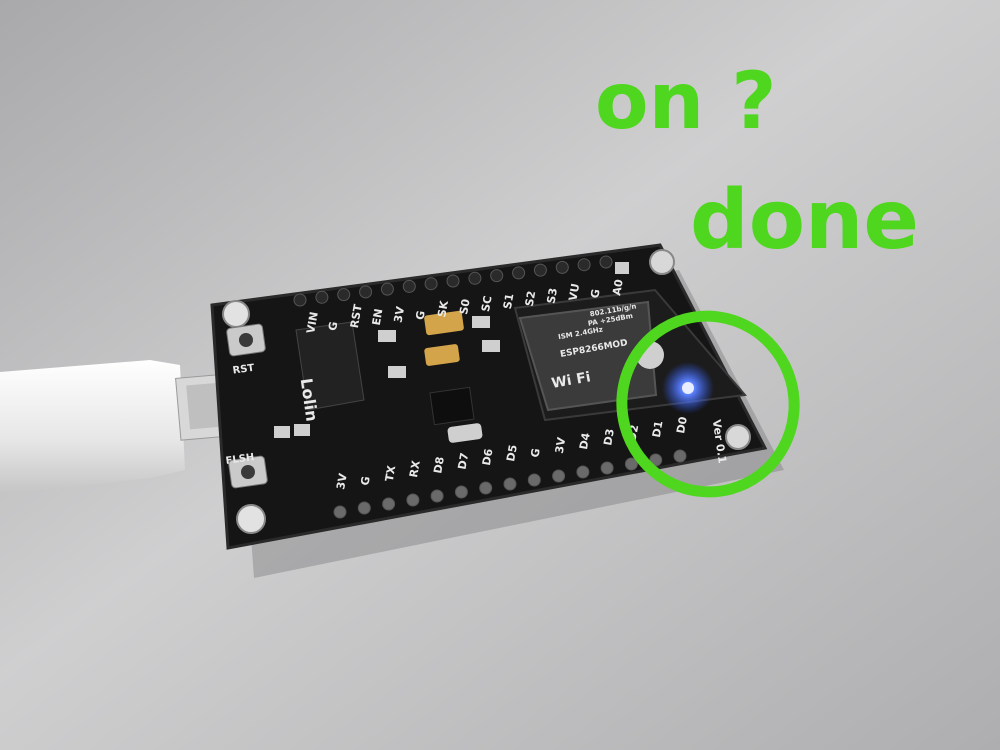 The height and width of the screenshot is (750, 1000). Describe the element at coordinates (465, 307) in the screenshot. I see `pin-label: S0` at that location.